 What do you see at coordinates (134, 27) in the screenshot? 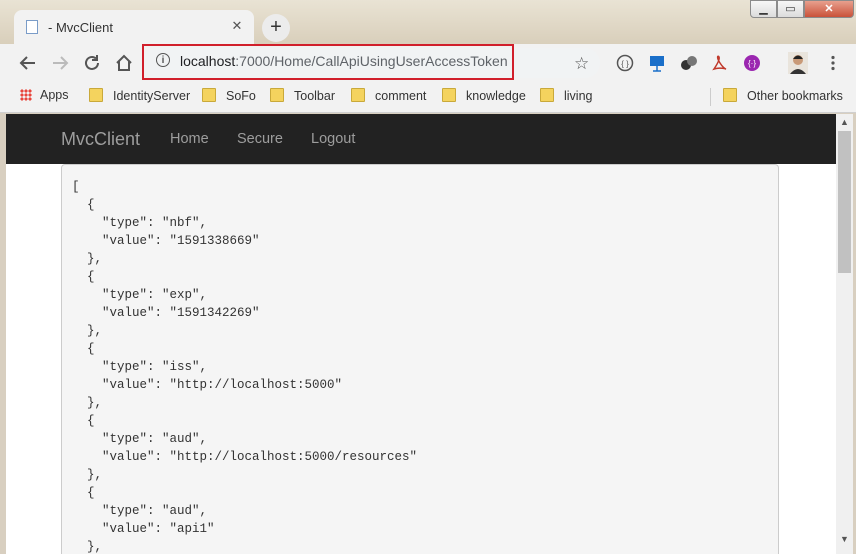
I see `browser-tab: - MvcClient ✕` at bounding box center [134, 27].